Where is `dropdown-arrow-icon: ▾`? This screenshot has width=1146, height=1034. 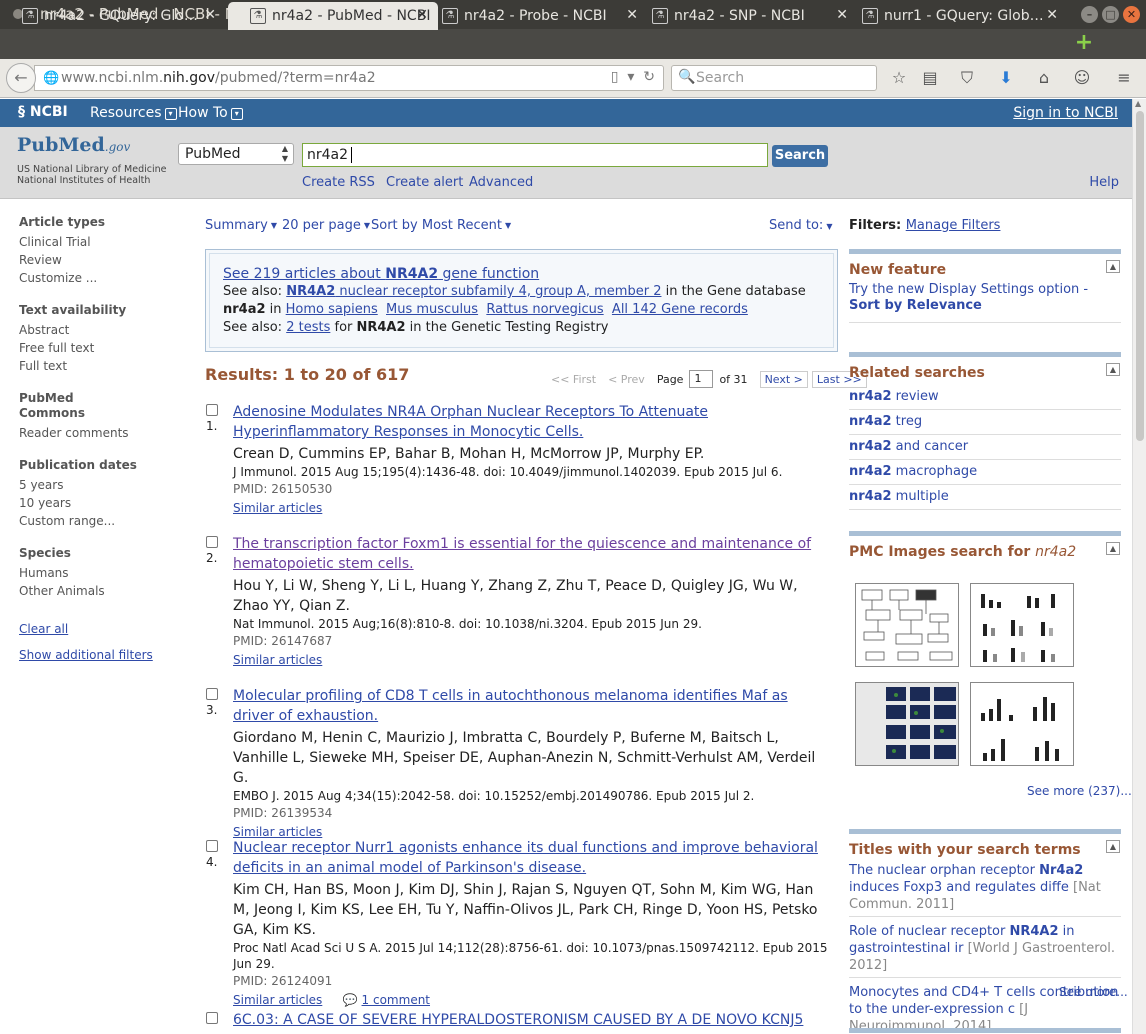 dropdown-arrow-icon: ▾ is located at coordinates (630, 77).